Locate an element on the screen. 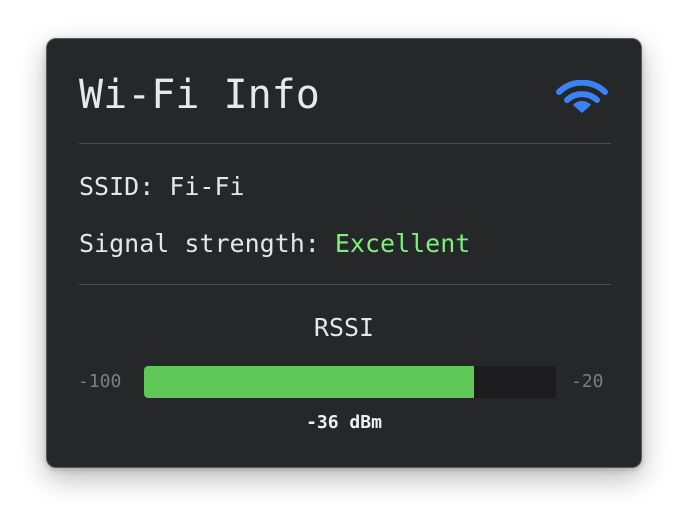 The width and height of the screenshot is (688, 522). rssi-min-label: -100 is located at coordinates (100, 381).